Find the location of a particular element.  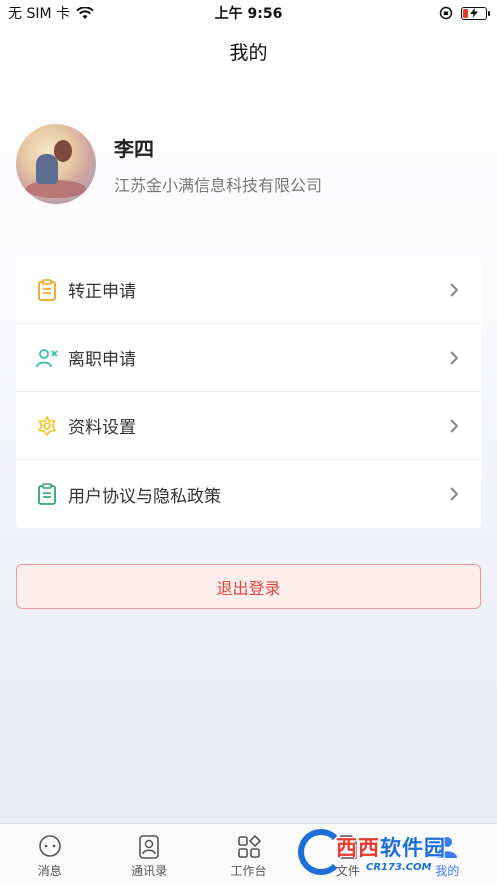

battery-icon is located at coordinates (475, 13).